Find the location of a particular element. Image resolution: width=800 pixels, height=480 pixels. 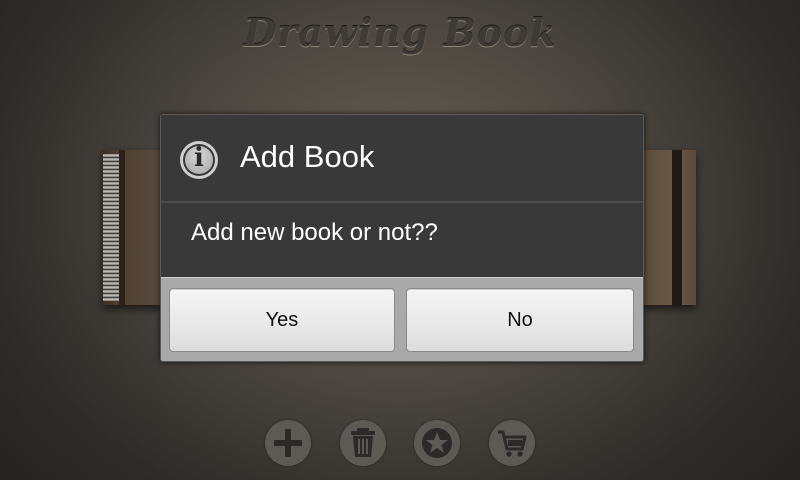

cart-icon is located at coordinates (512, 443).